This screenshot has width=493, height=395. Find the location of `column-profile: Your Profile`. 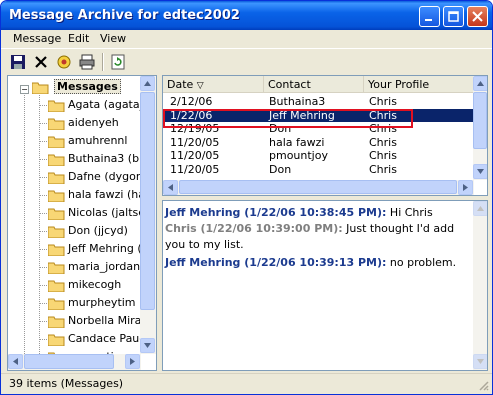

column-profile: Your Profile is located at coordinates (419, 84).